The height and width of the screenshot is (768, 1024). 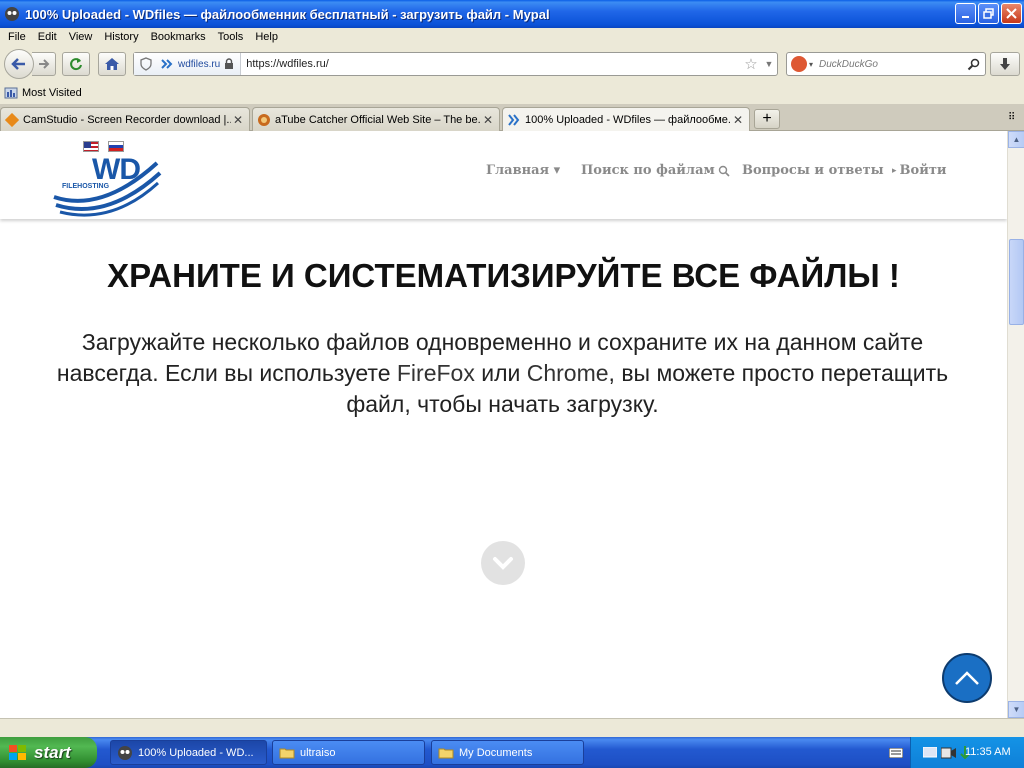 I want to click on search-engine-dropdown-icon: ▾, so click(x=811, y=64).